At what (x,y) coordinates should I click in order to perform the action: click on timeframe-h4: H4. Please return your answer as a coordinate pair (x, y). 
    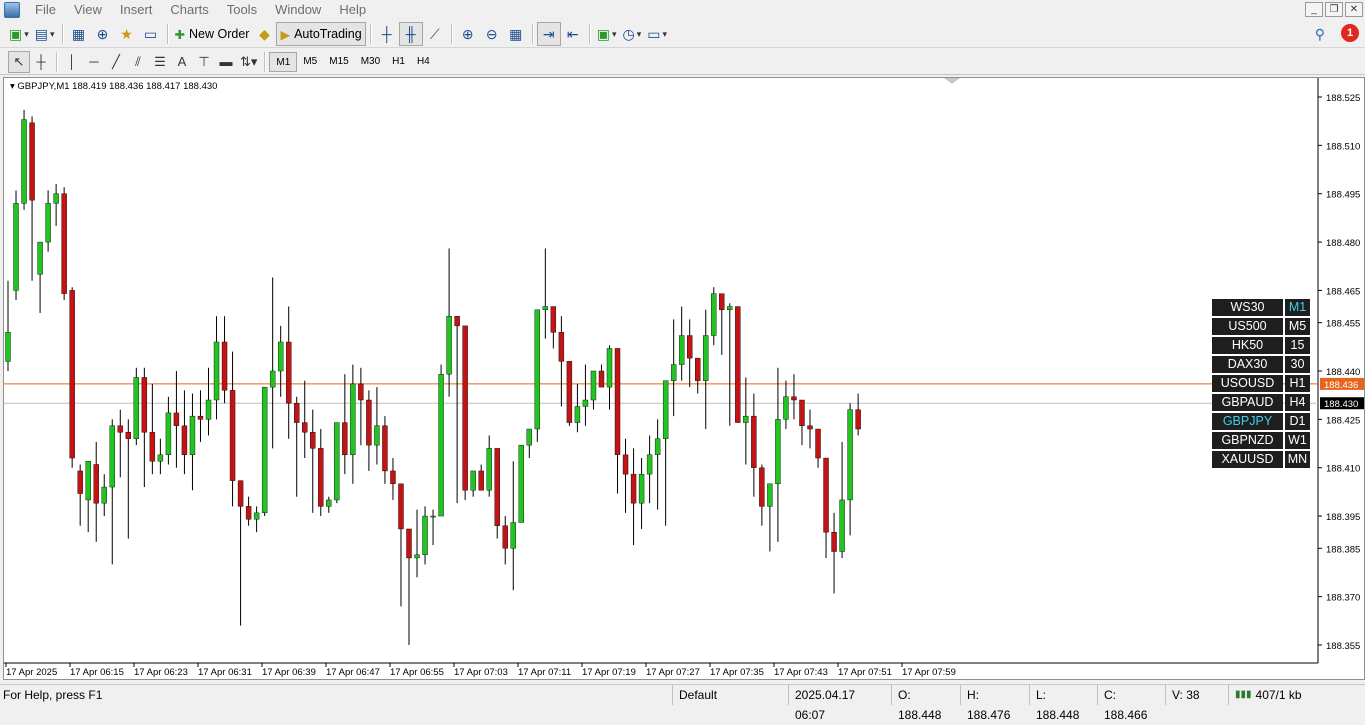
    Looking at the image, I should click on (423, 62).